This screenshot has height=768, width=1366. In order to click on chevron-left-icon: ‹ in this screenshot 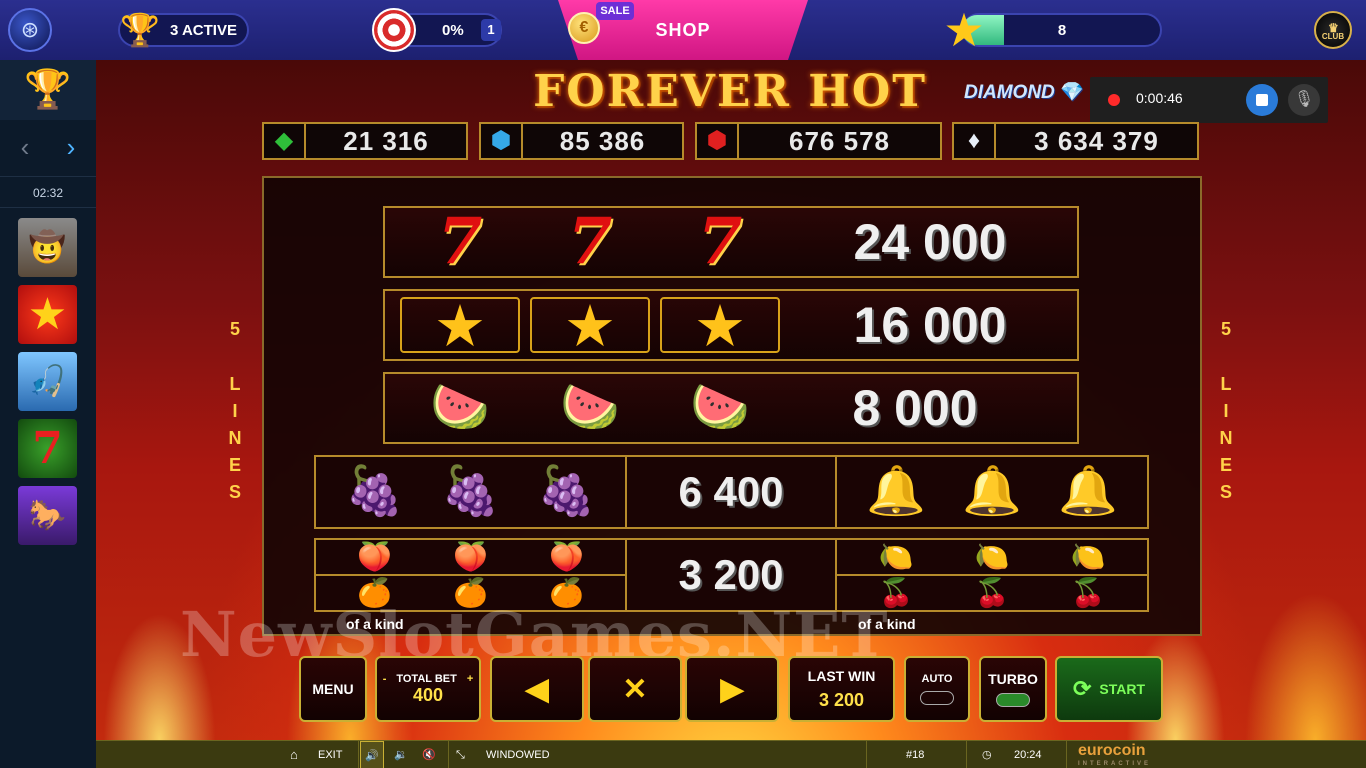, I will do `click(25, 147)`.